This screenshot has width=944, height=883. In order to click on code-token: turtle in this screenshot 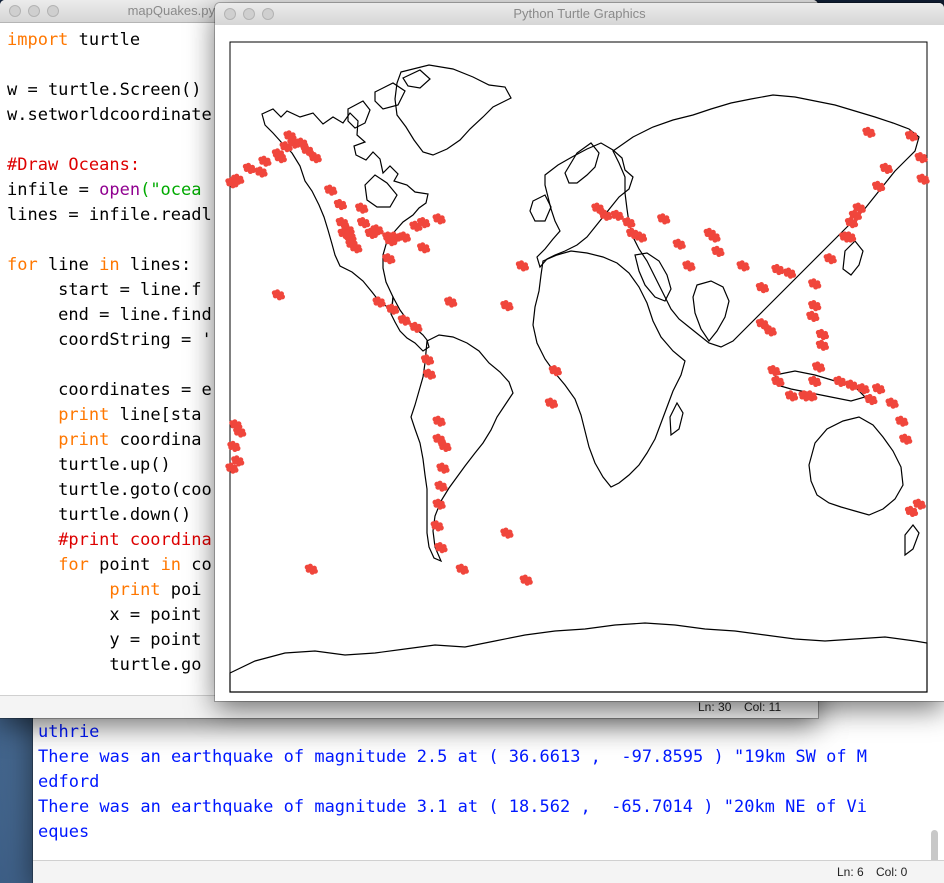, I will do `click(104, 40)`.